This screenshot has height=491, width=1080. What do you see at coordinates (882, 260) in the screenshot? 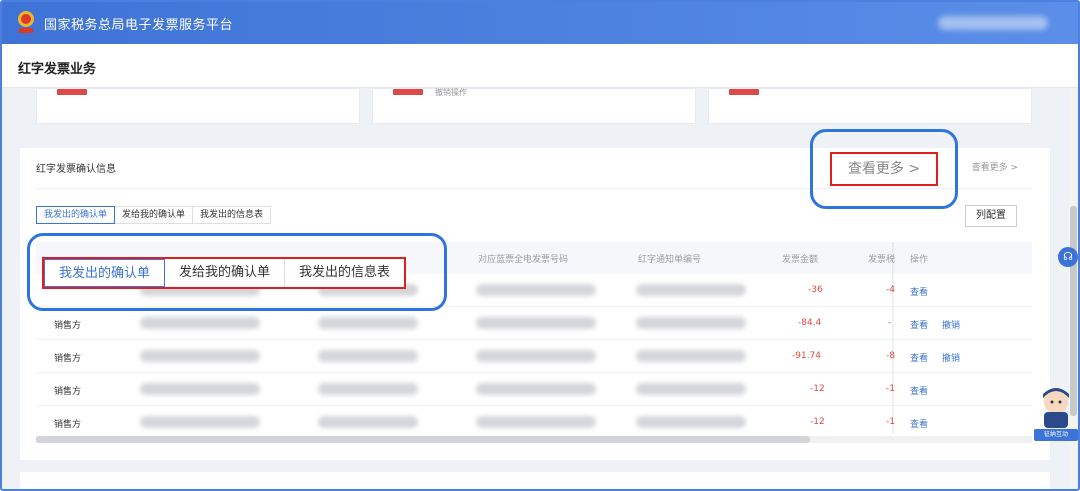
I see `column-header-invoice-tax: 发票税` at bounding box center [882, 260].